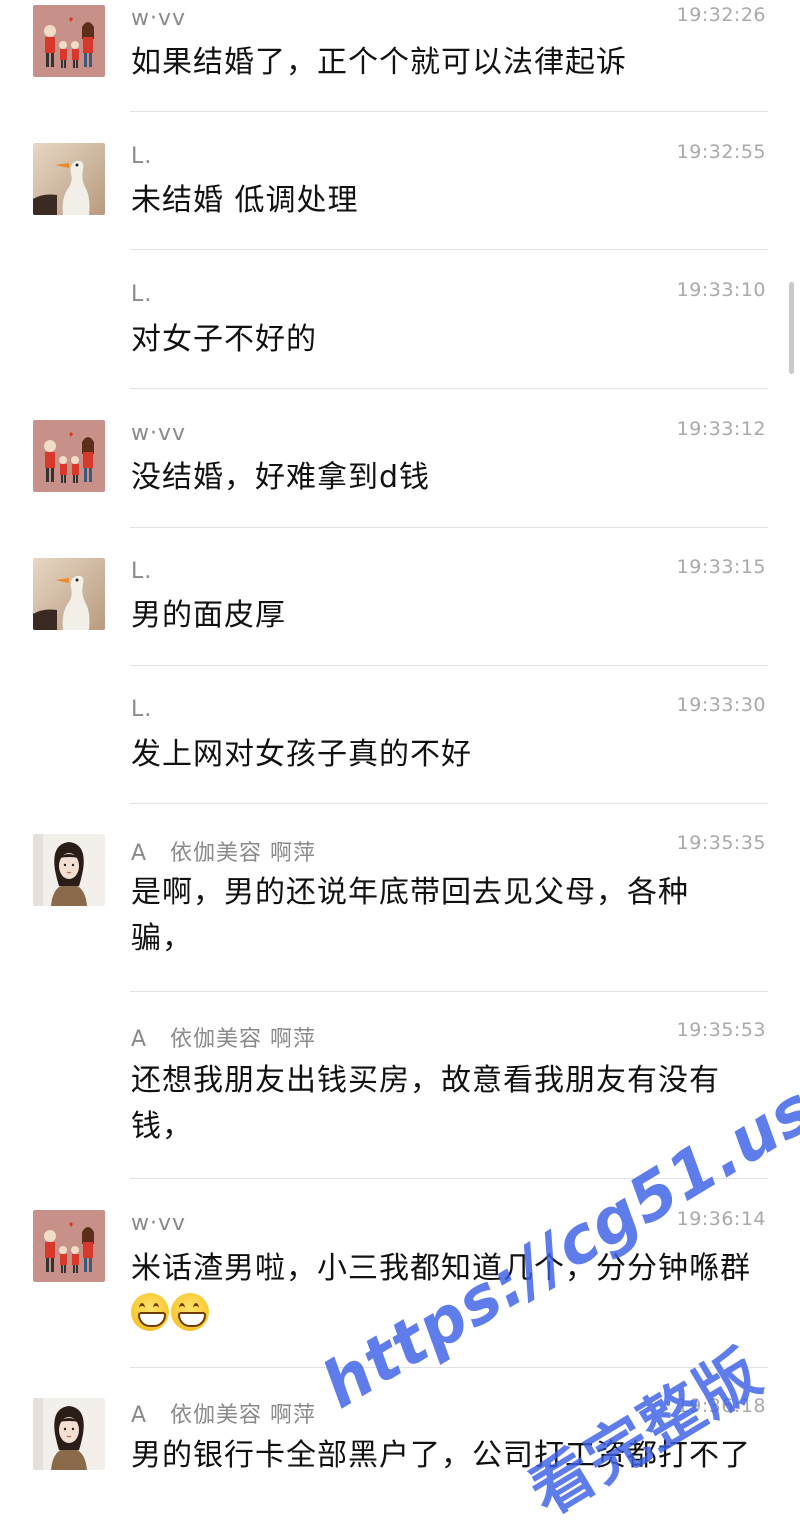 The width and height of the screenshot is (800, 1532). I want to click on message-text: 未结婚 低调处理, so click(245, 200).